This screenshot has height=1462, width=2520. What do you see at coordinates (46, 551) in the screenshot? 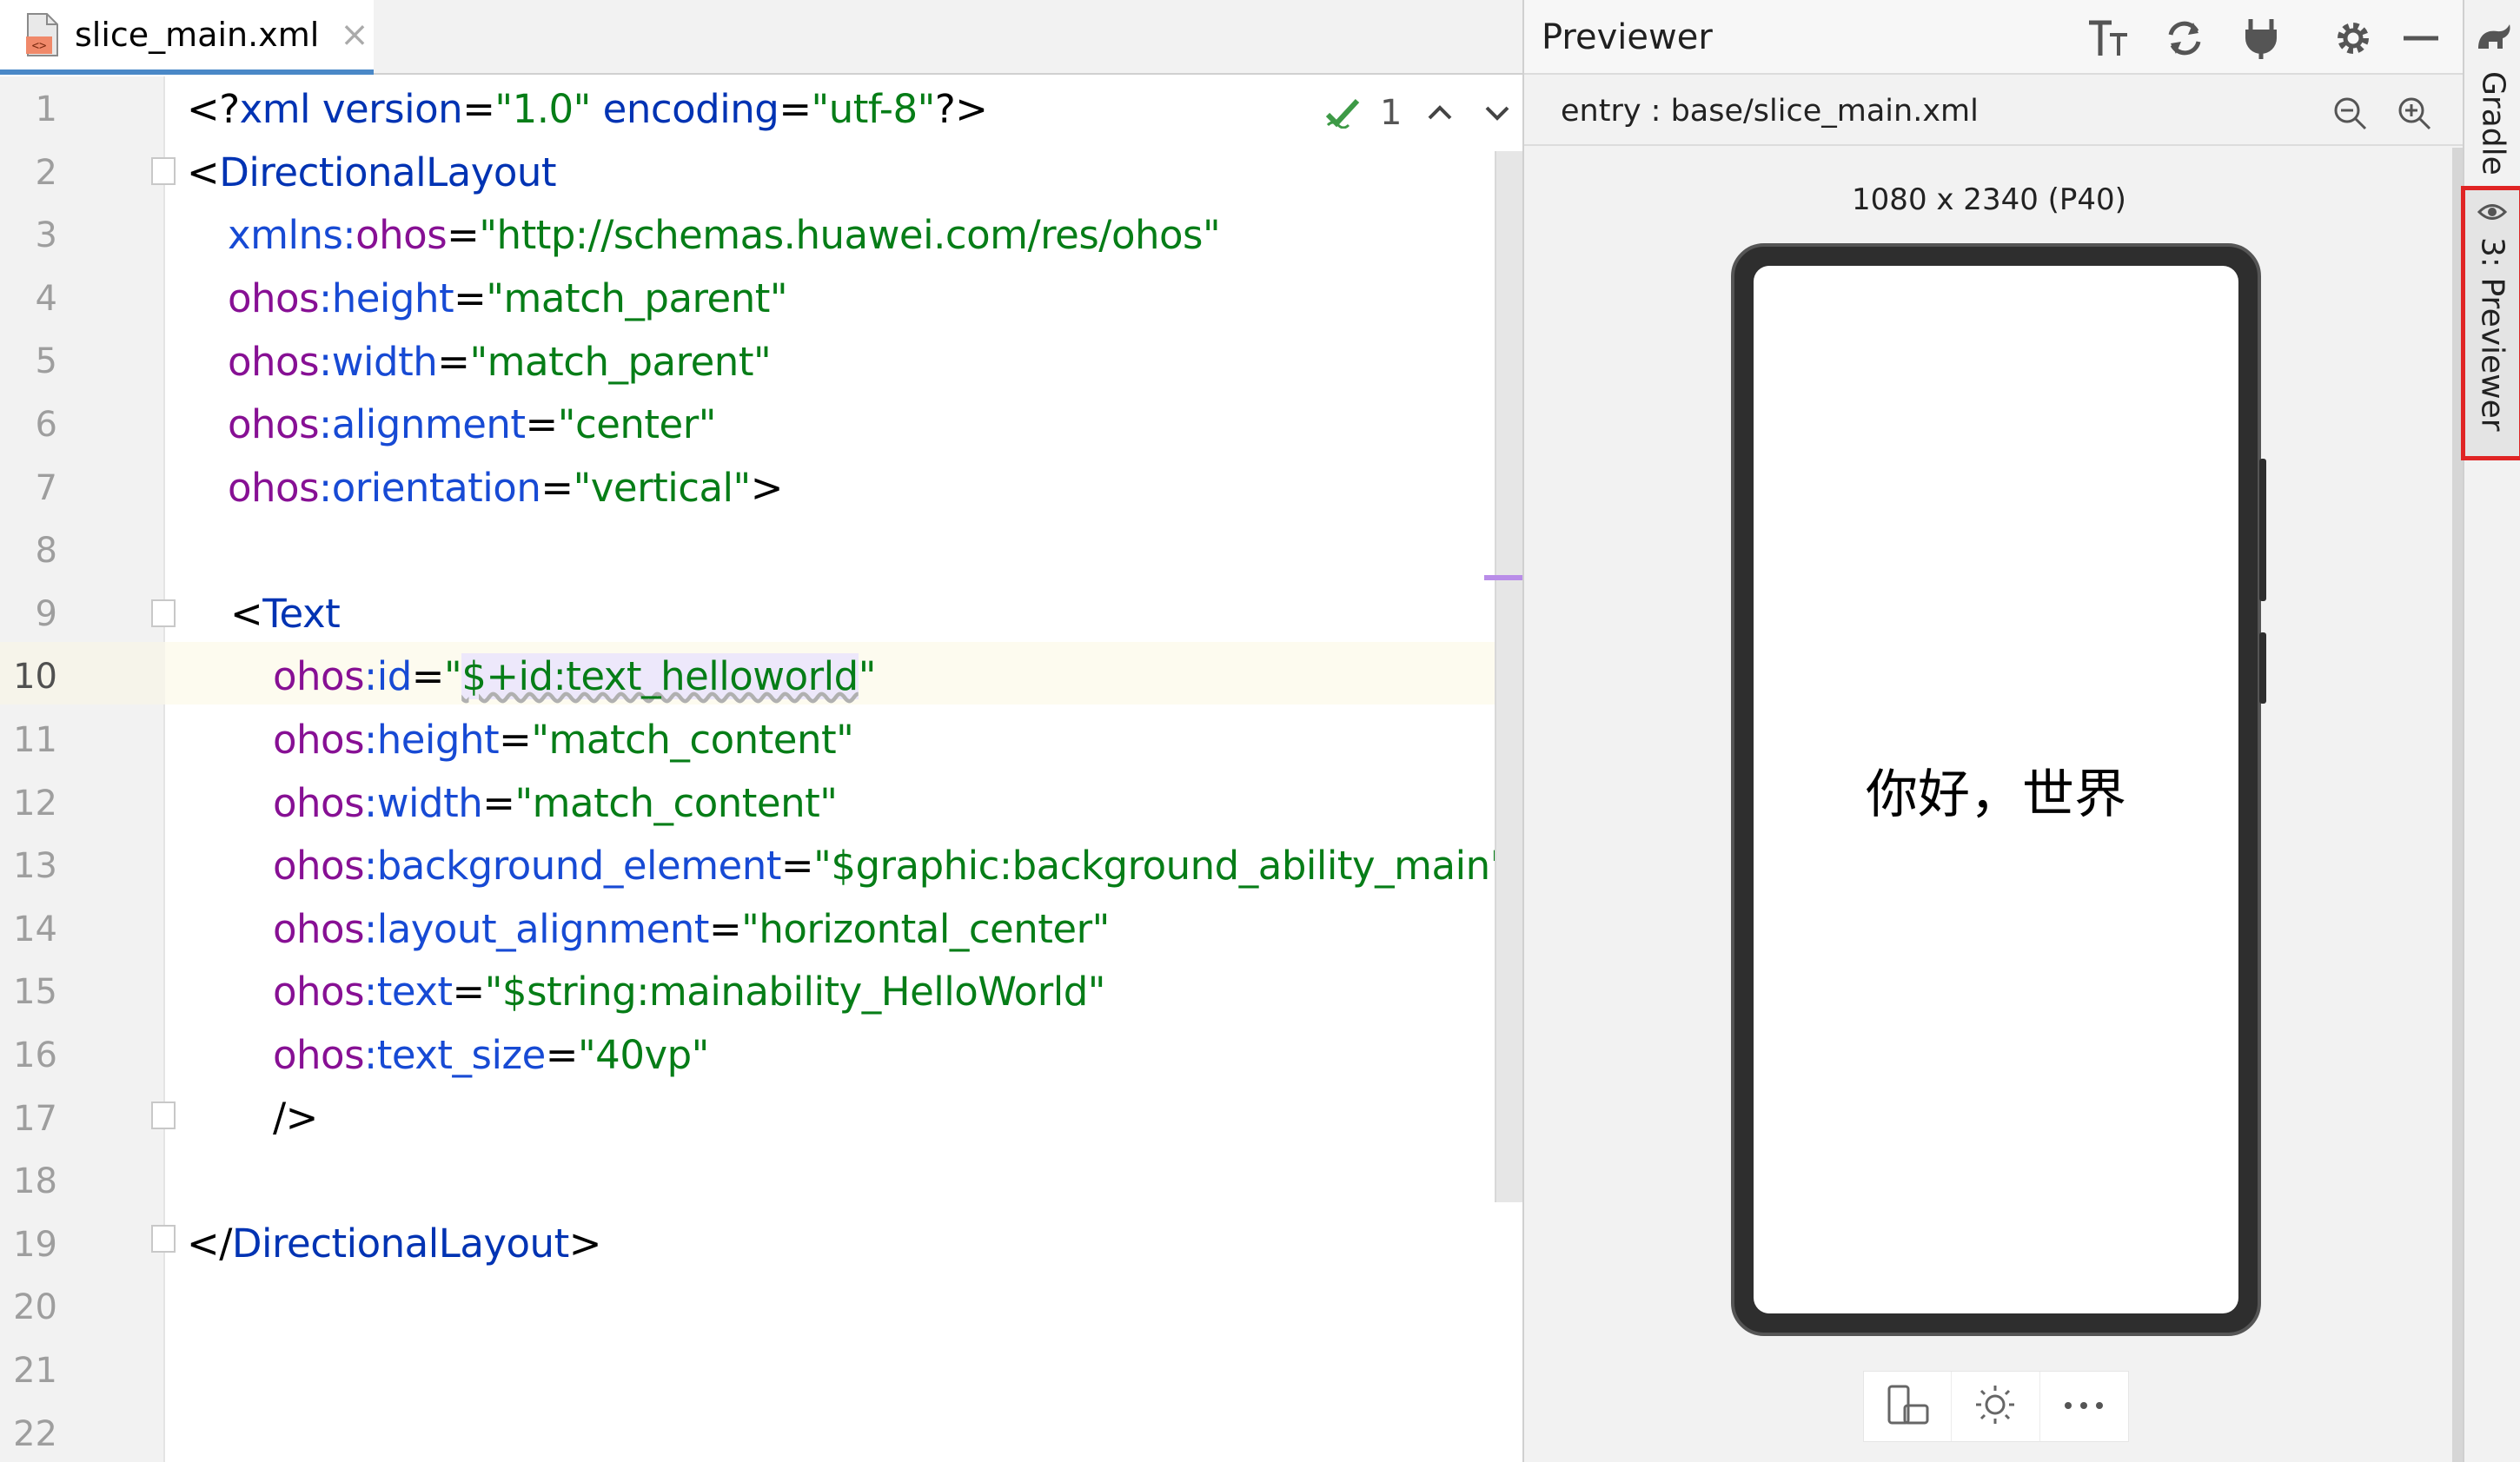
I see `line-number: 8` at bounding box center [46, 551].